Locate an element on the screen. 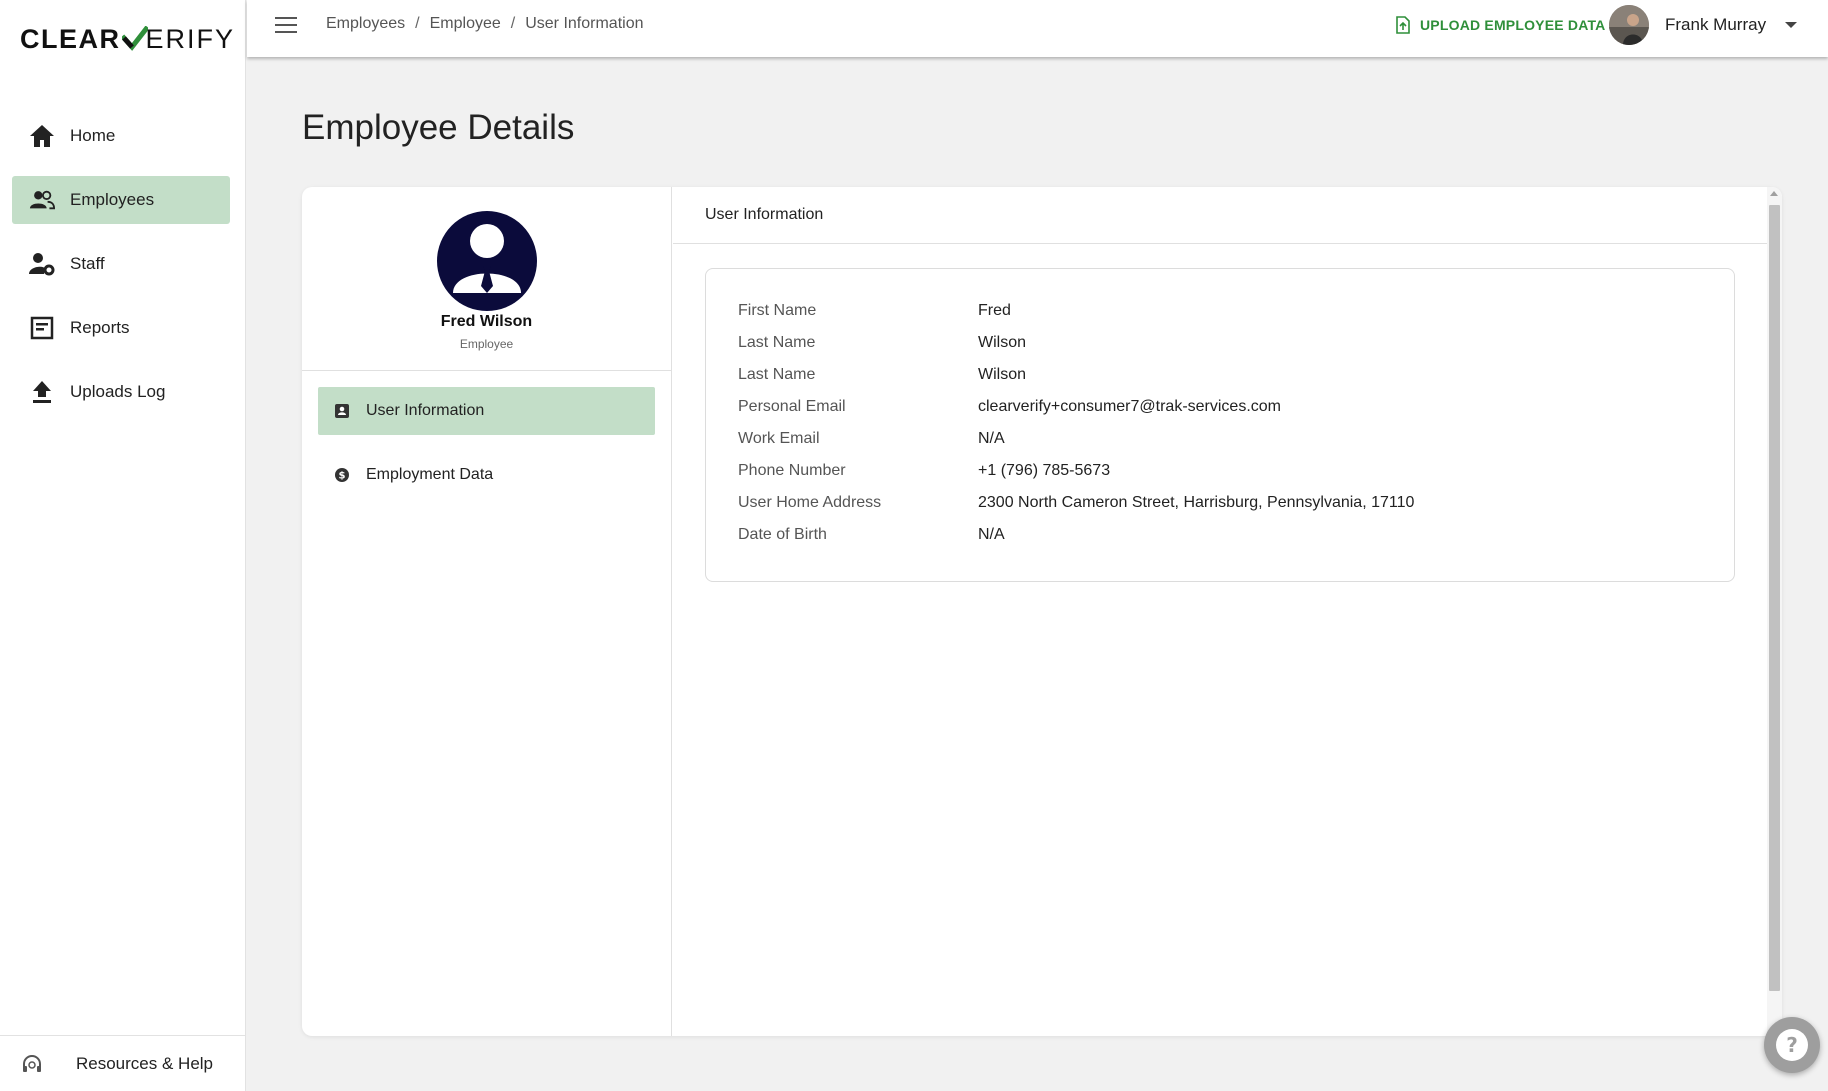  sidebar-nav: Home Employees Staff Reports Uploads Log is located at coordinates (121, 272).